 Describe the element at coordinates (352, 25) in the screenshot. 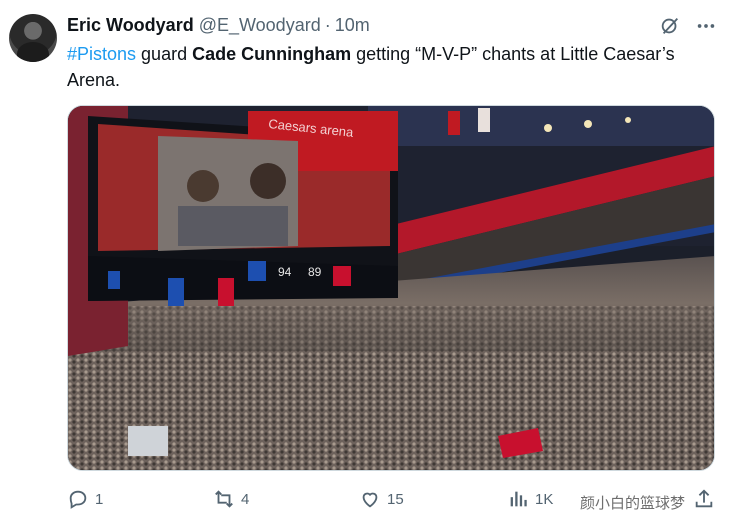

I see `timestamp: 10m` at that location.